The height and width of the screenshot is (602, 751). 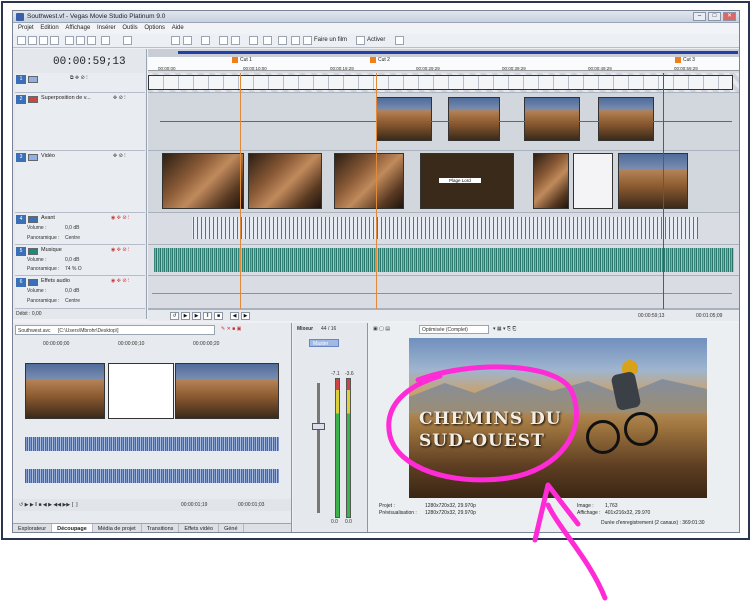 What do you see at coordinates (80, 40) in the screenshot?
I see `copy-icon` at bounding box center [80, 40].